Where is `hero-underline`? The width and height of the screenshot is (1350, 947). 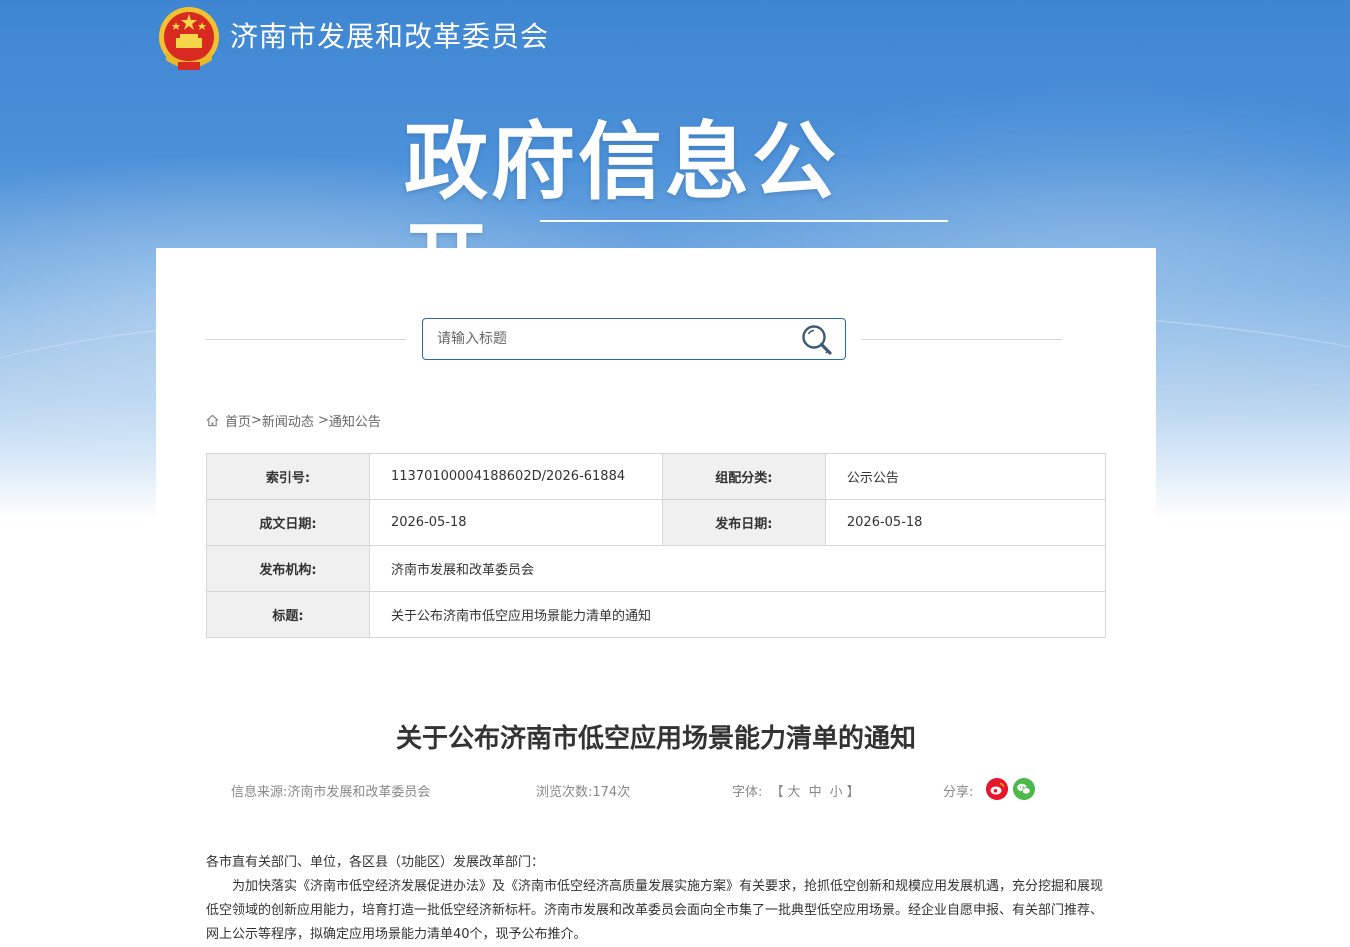
hero-underline is located at coordinates (744, 221).